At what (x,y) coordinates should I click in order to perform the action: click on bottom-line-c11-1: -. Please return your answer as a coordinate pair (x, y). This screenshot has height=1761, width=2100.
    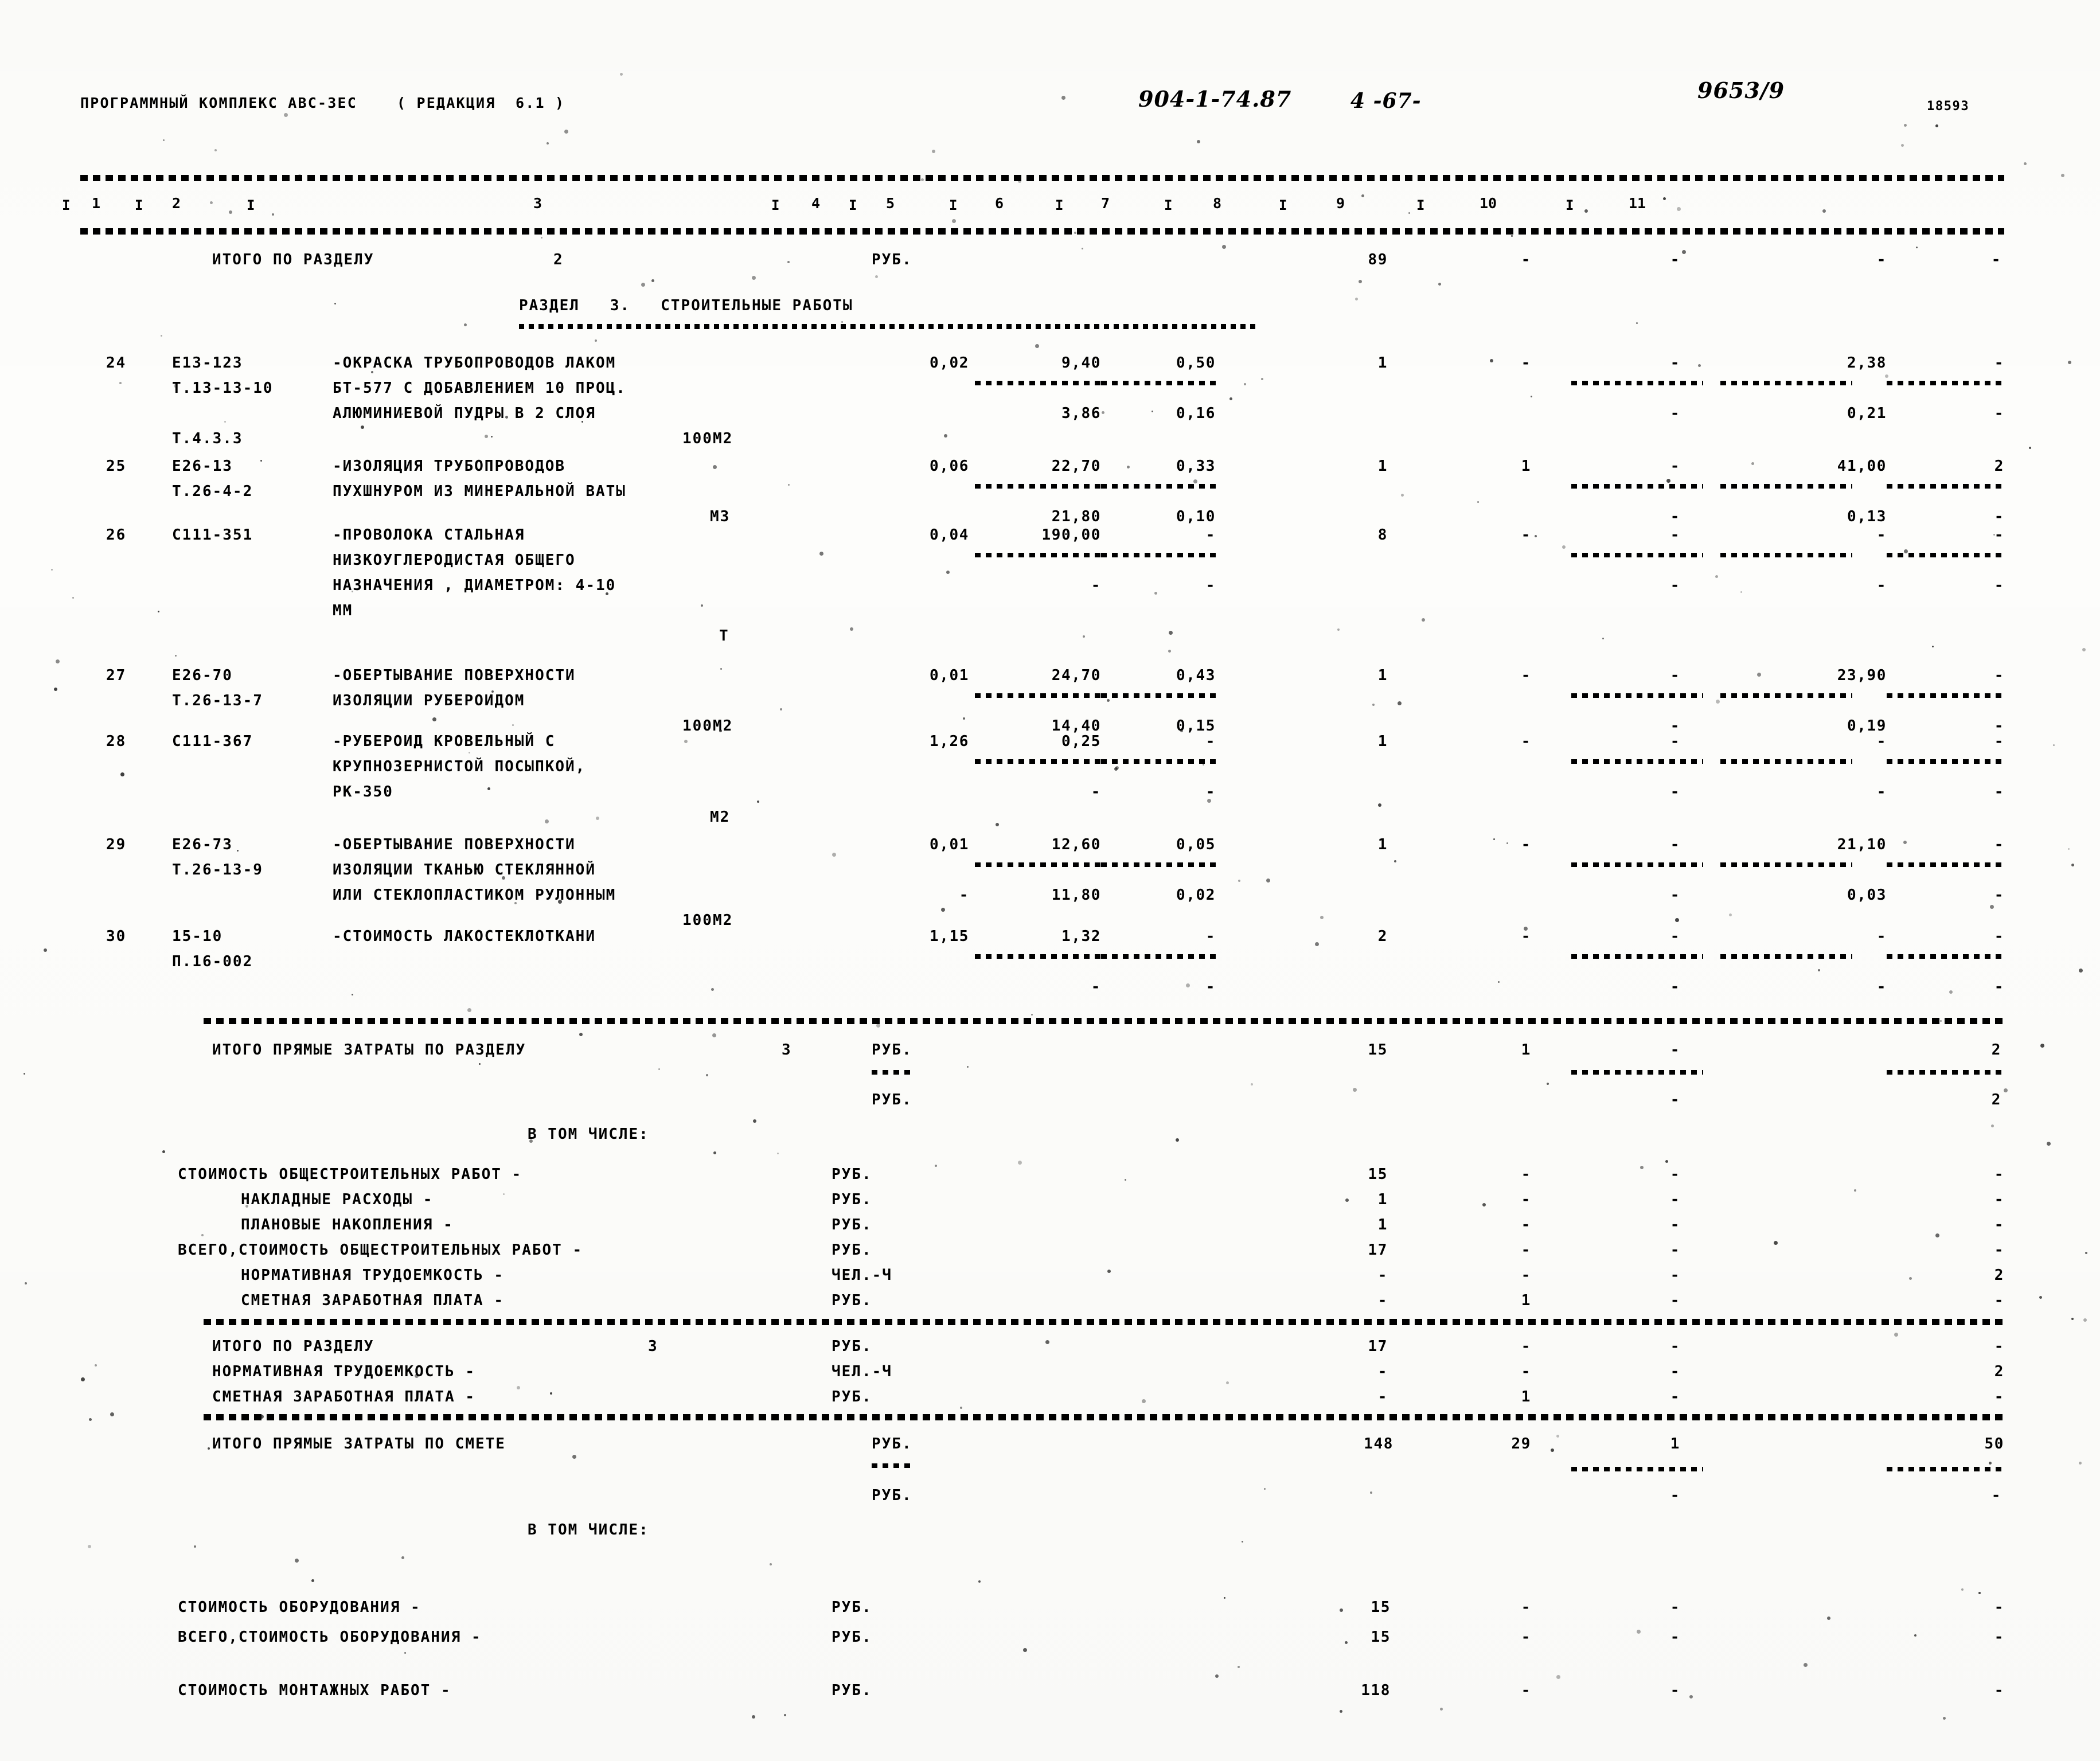
    Looking at the image, I should click on (1999, 1638).